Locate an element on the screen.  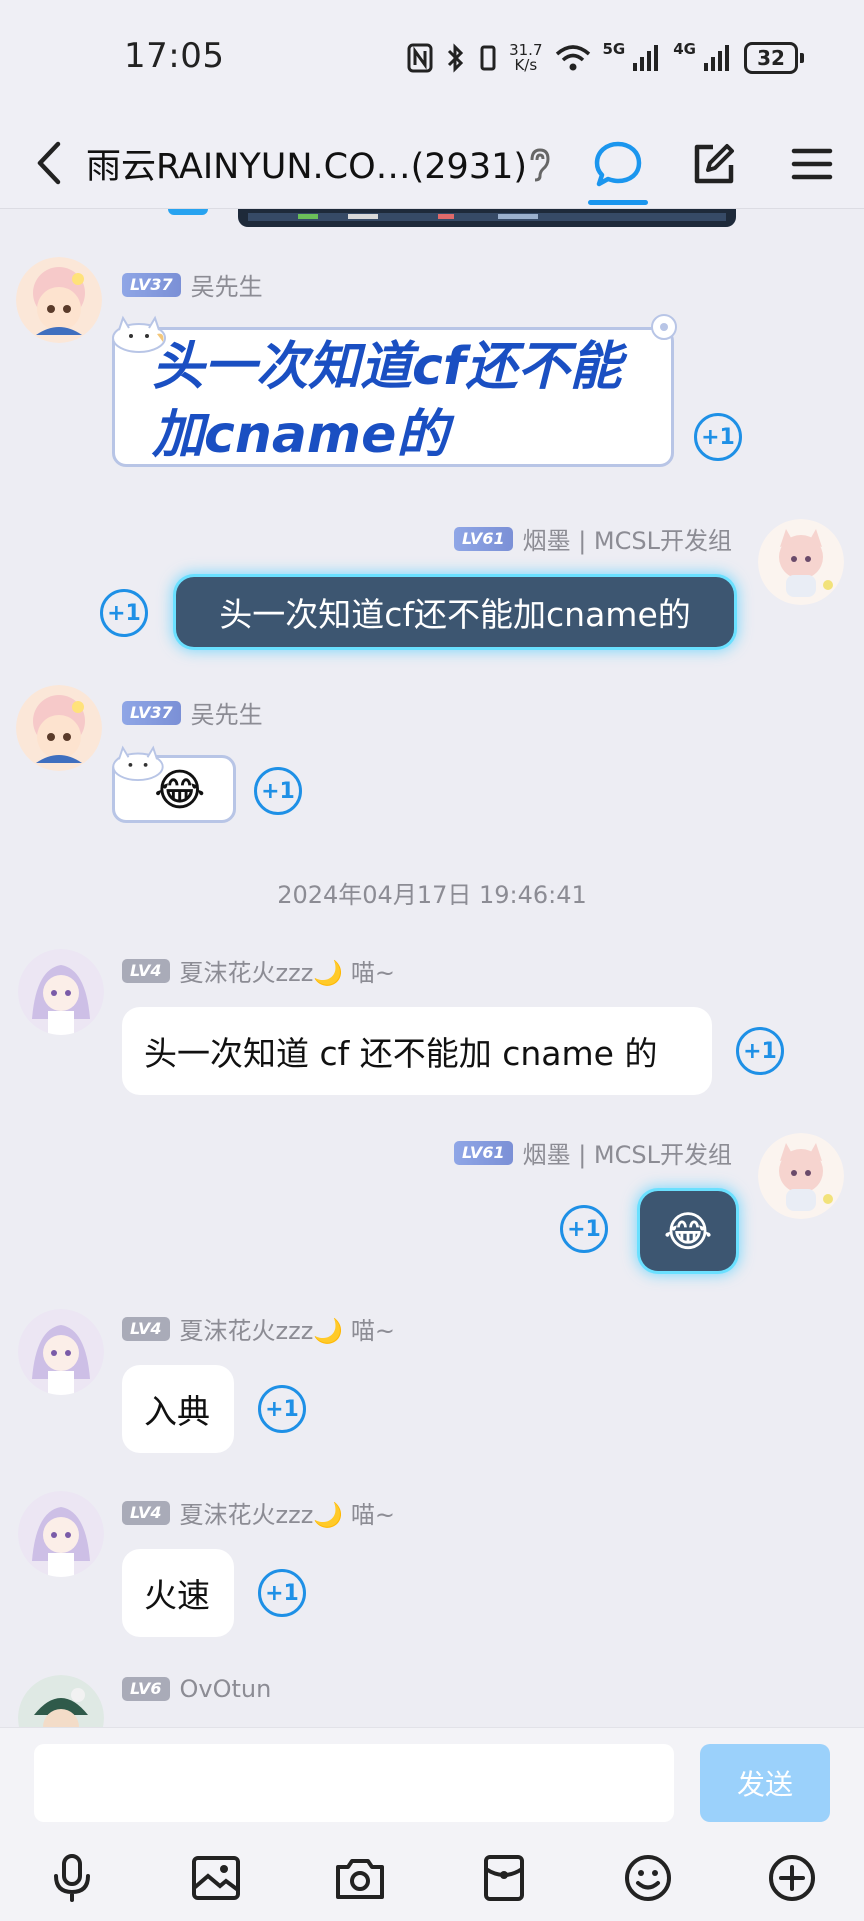
sticker-text: 头一次知道cf还不能加cname的 is located at coordinates (387, 401).